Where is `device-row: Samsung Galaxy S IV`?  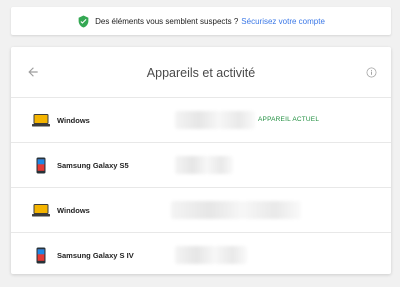 device-row: Samsung Galaxy S IV is located at coordinates (201, 254).